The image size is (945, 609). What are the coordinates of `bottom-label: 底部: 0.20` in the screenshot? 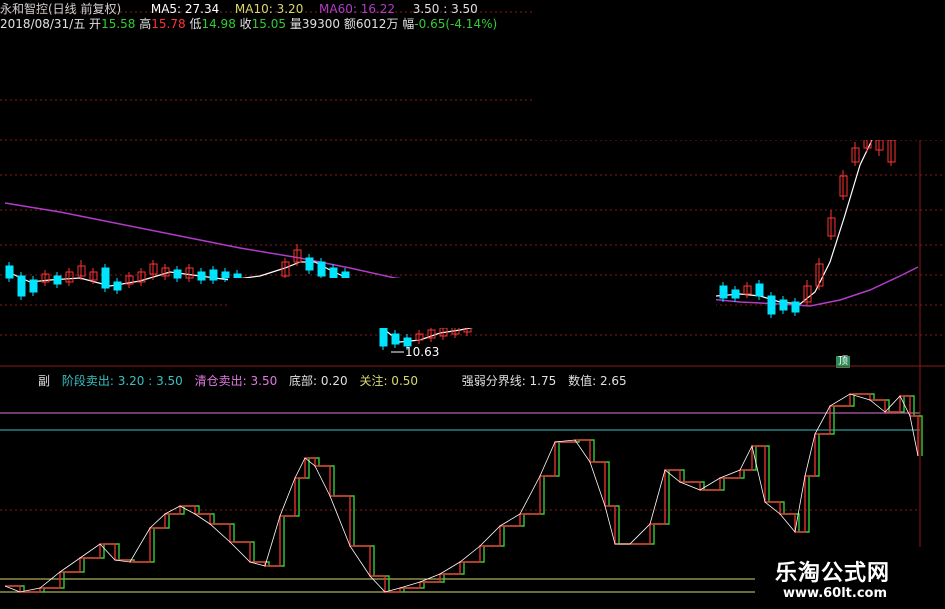 It's located at (318, 381).